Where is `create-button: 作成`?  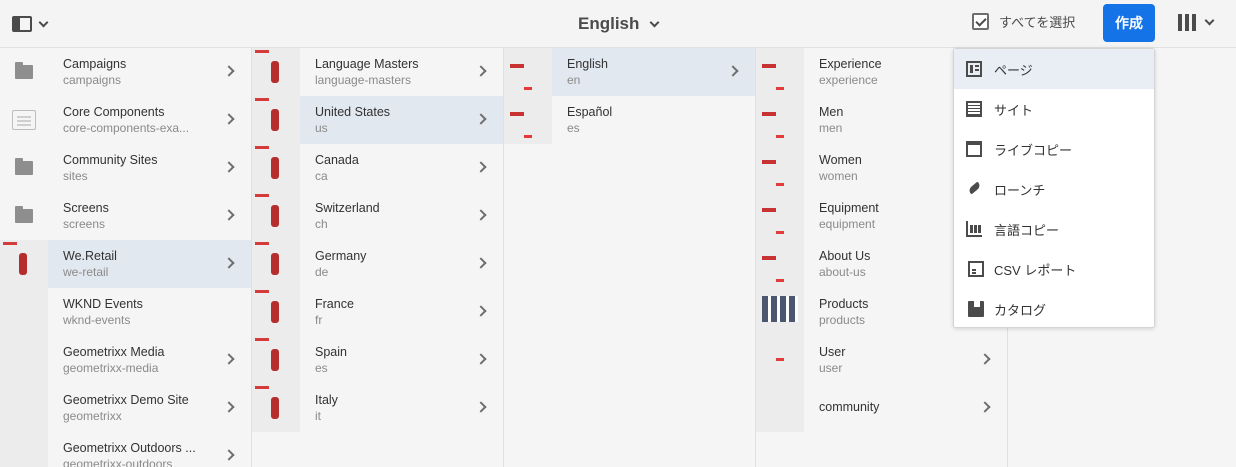 create-button: 作成 is located at coordinates (1129, 23).